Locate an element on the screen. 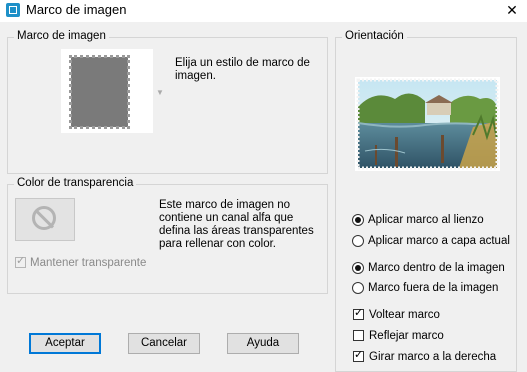 This screenshot has height=372, width=527. orientation-group-legend: Orientación is located at coordinates (374, 36).